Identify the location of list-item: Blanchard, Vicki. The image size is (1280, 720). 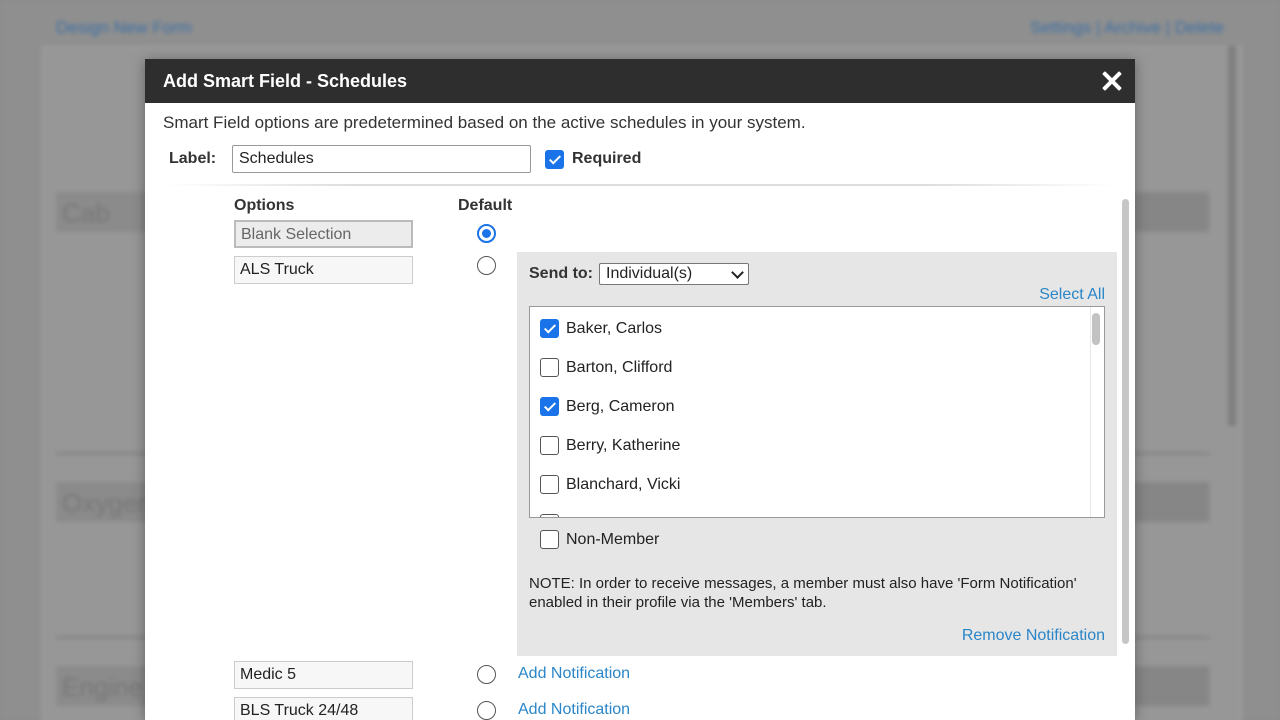
(610, 484).